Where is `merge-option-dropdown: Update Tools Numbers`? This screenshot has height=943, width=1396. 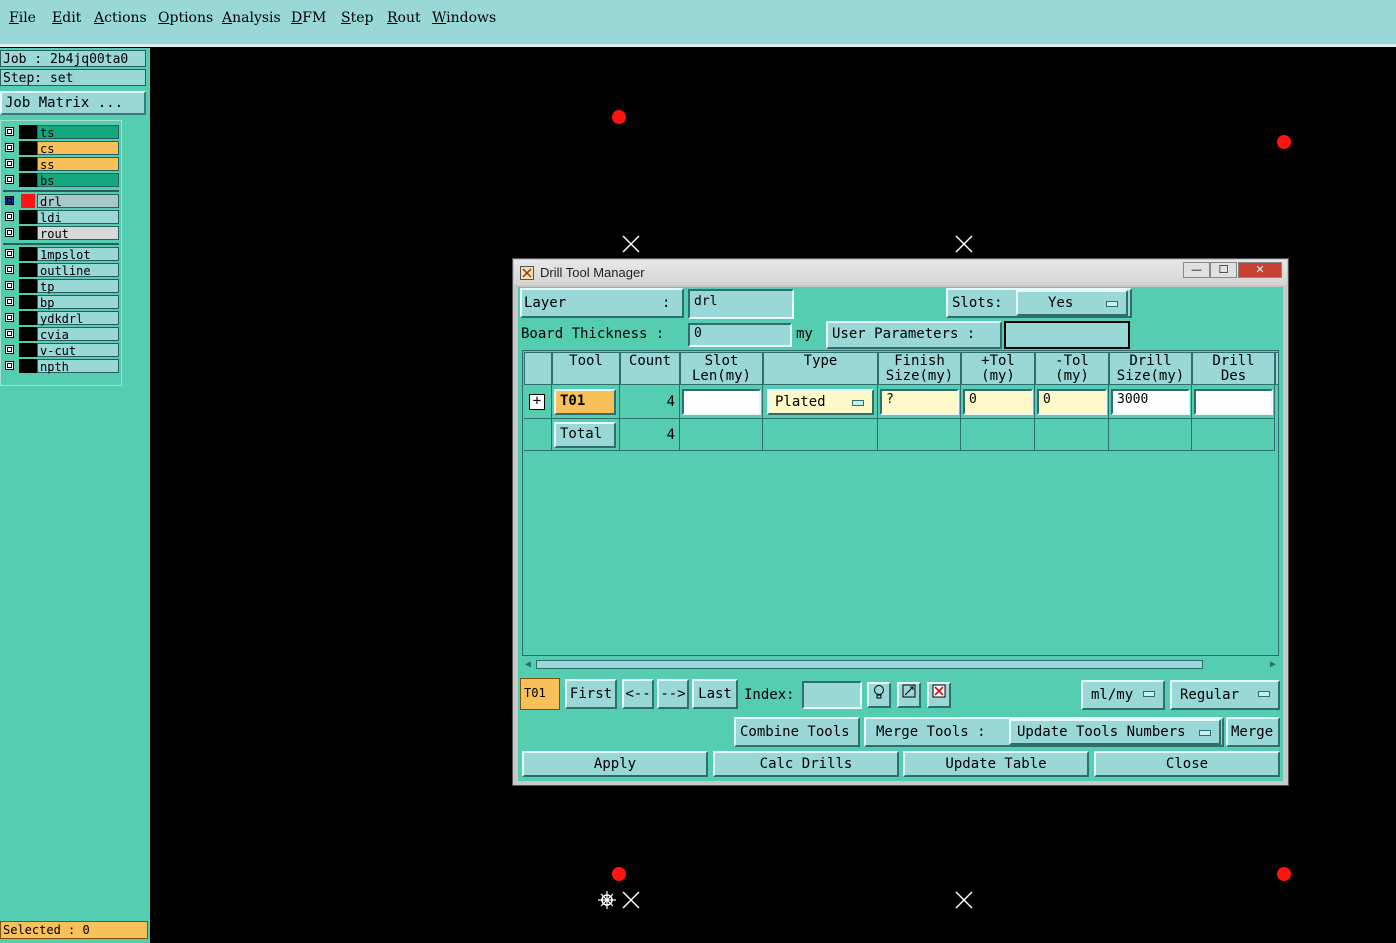 merge-option-dropdown: Update Tools Numbers is located at coordinates (1115, 732).